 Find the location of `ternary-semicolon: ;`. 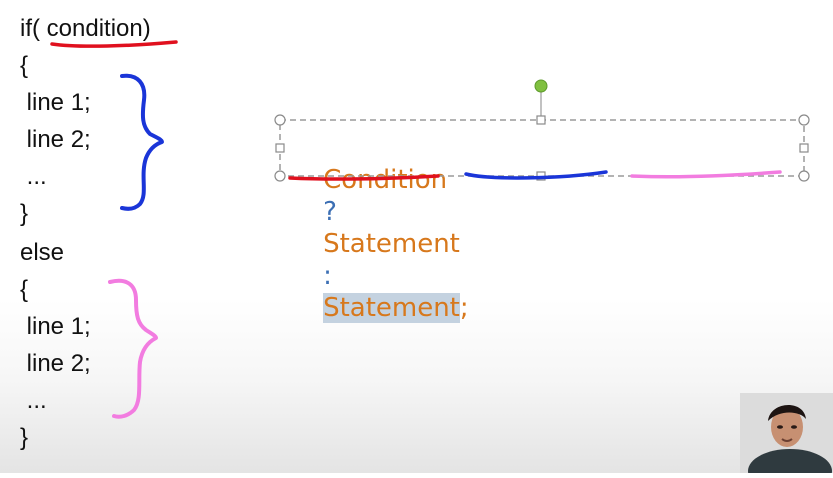

ternary-semicolon: ; is located at coordinates (464, 308).